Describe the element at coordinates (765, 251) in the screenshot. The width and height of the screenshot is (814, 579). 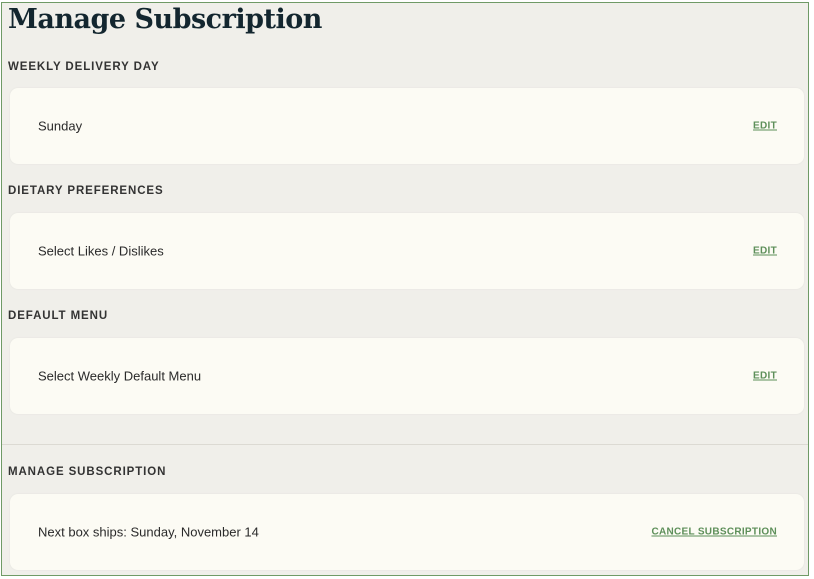
I see `edit-dietary-preferences-link: EDIT` at that location.